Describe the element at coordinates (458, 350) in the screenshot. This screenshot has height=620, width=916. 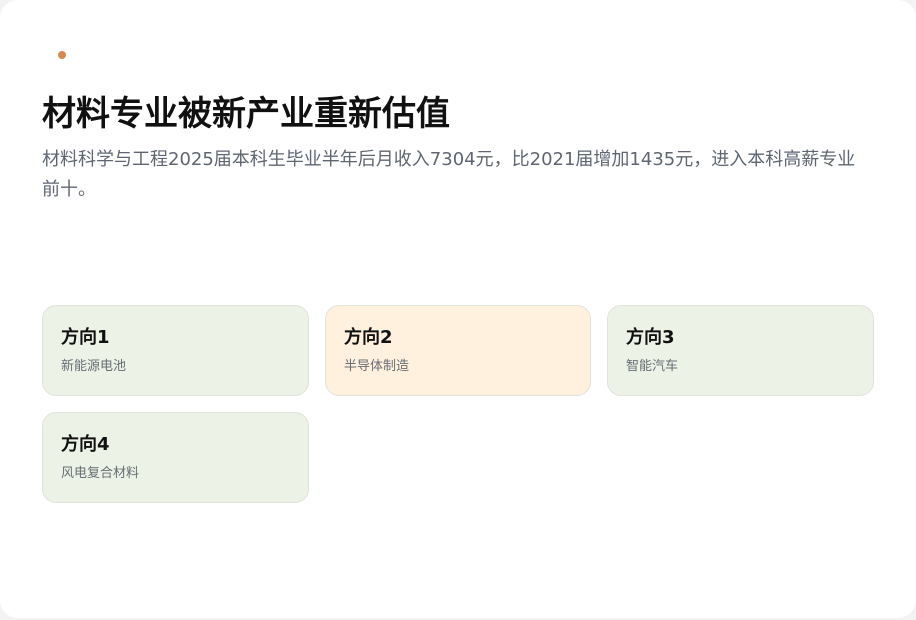
I see `direction-card-2: 方向2 半导体制造` at that location.